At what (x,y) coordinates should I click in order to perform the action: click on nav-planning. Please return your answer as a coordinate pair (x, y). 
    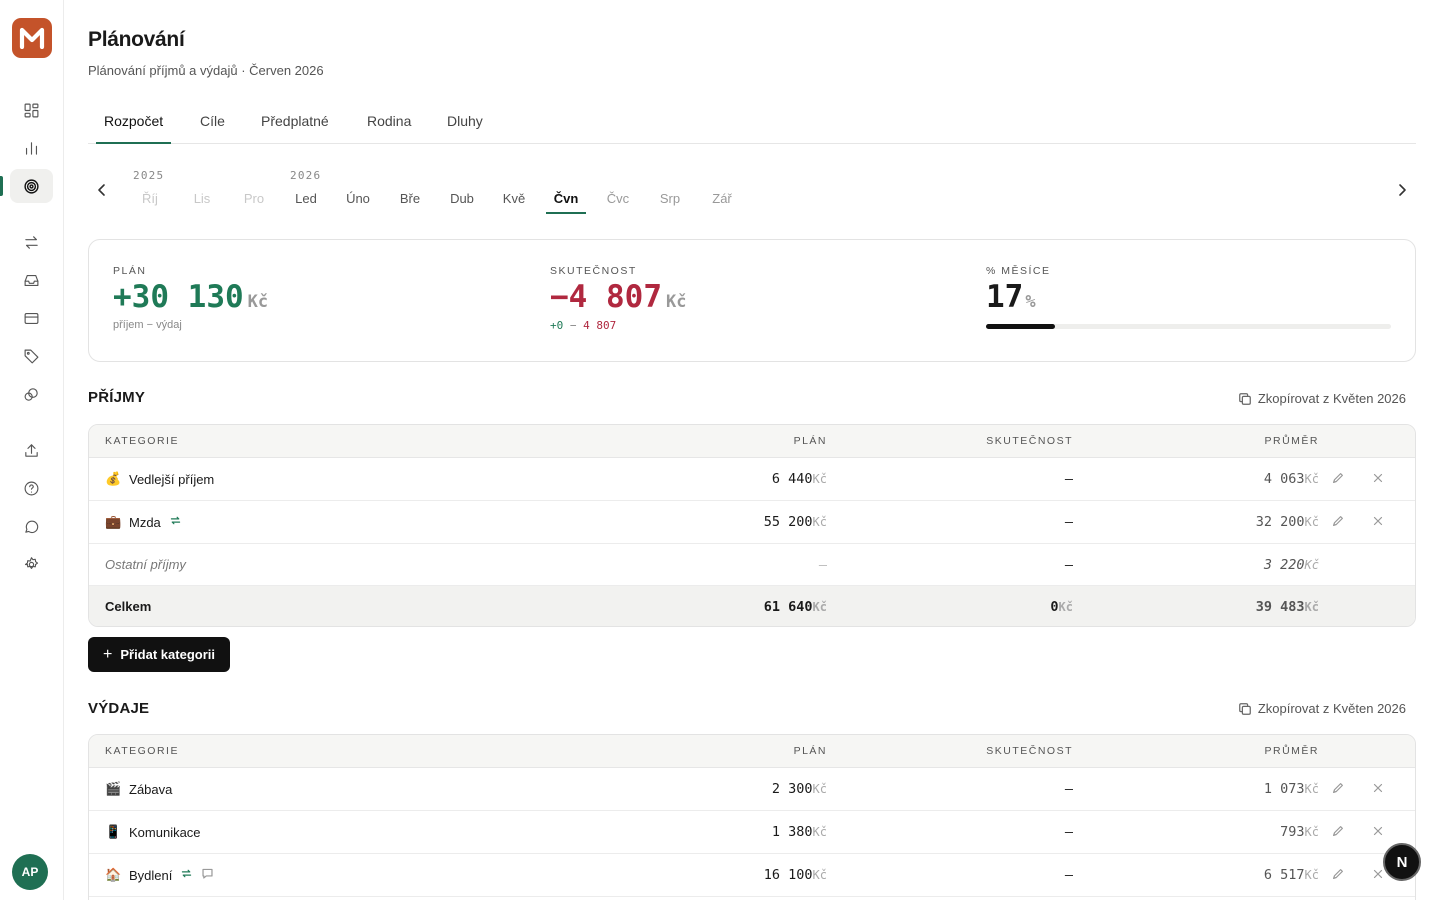
    Looking at the image, I should click on (31, 186).